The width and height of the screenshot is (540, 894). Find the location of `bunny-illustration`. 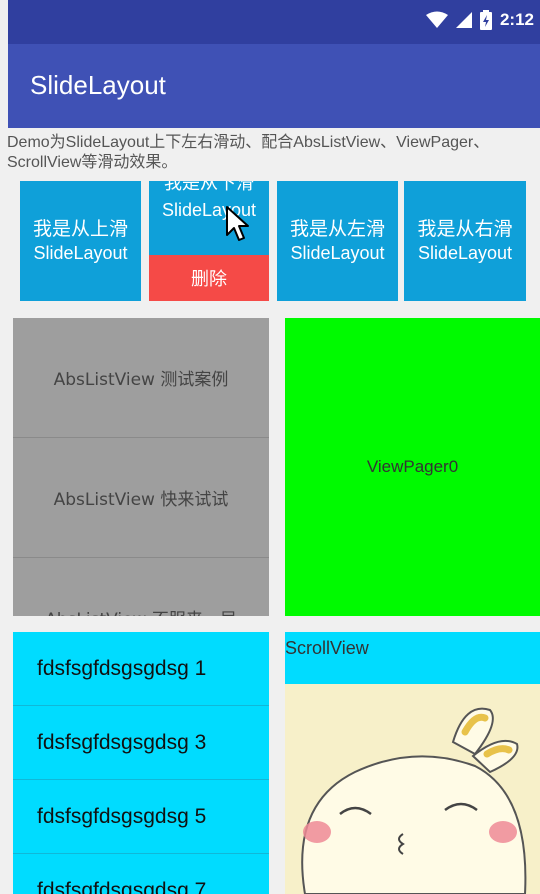

bunny-illustration is located at coordinates (412, 789).